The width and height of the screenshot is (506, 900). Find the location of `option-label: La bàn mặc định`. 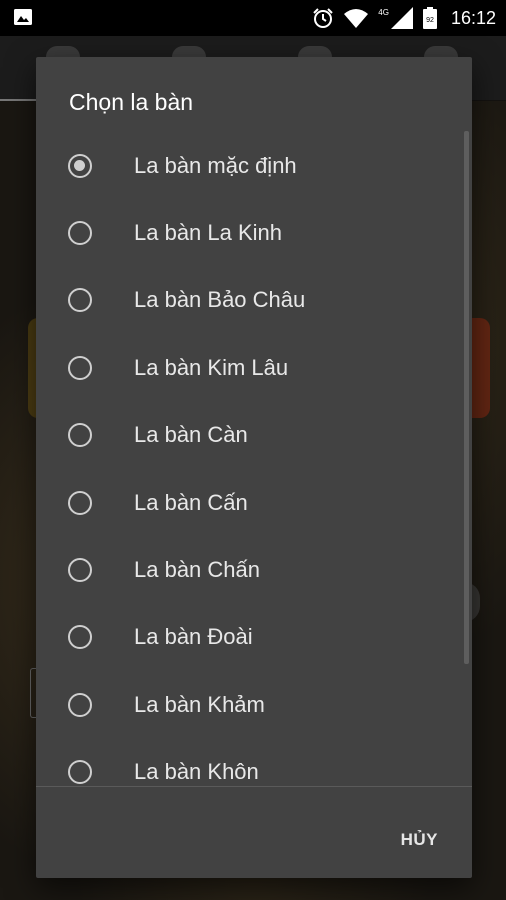

option-label: La bàn mặc định is located at coordinates (215, 165).